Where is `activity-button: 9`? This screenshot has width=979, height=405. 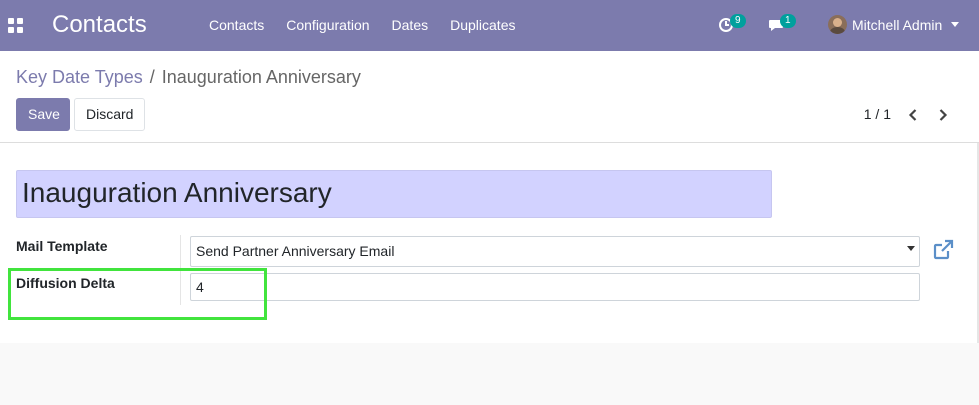
activity-button: 9 is located at coordinates (732, 26).